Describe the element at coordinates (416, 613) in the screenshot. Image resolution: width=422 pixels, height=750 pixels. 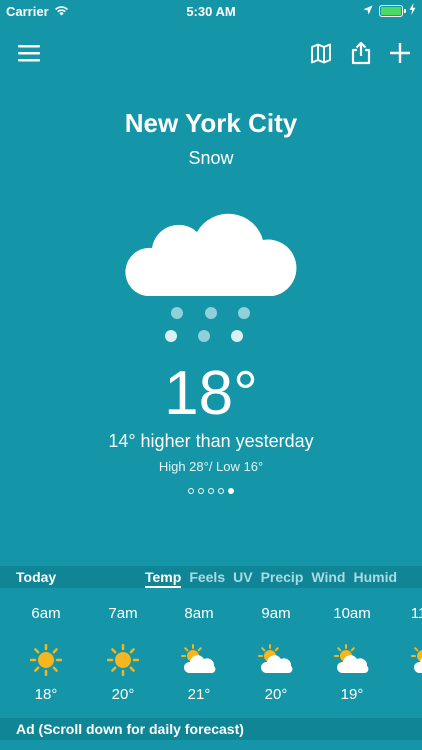
I see `hour-time: 11am` at that location.